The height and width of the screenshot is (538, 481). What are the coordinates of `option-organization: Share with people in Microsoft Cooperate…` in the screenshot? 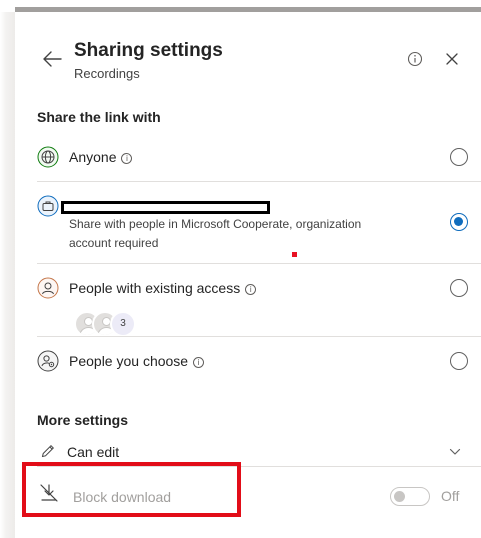 It's located at (255, 223).